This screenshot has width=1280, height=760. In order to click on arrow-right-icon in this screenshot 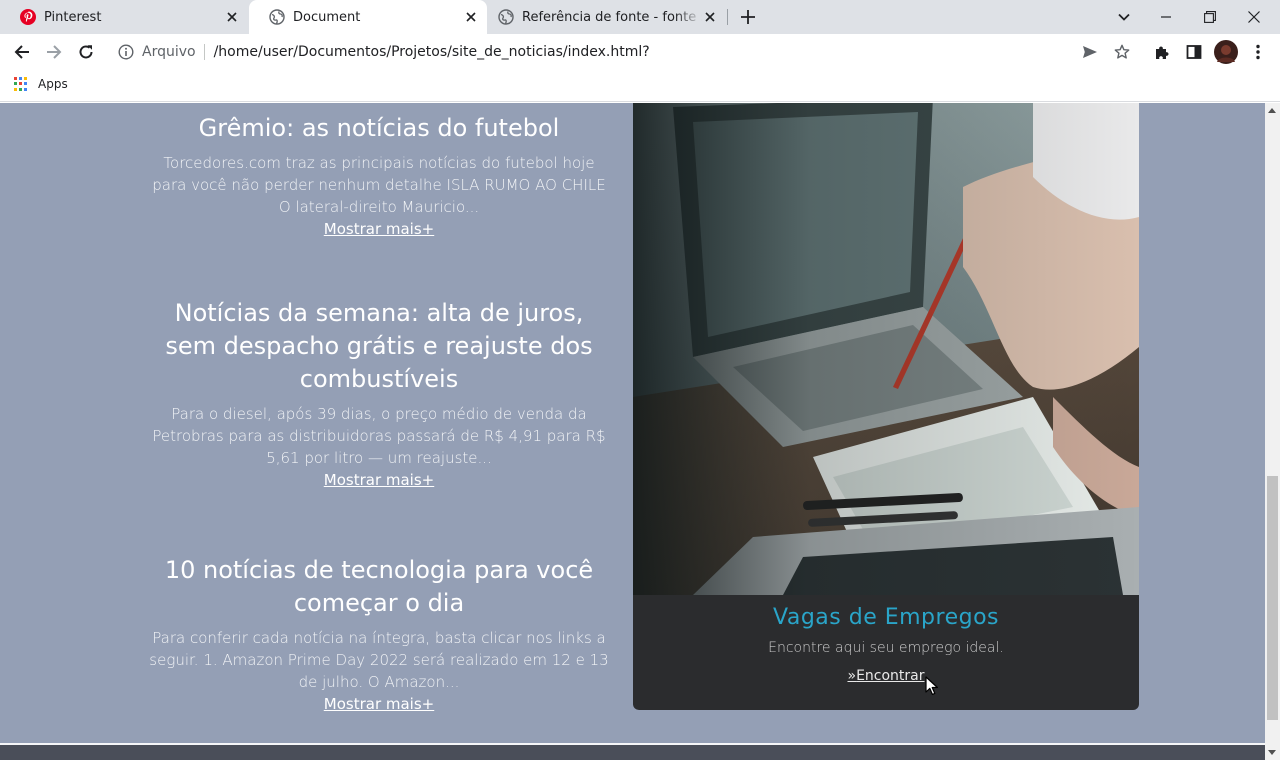, I will do `click(54, 52)`.